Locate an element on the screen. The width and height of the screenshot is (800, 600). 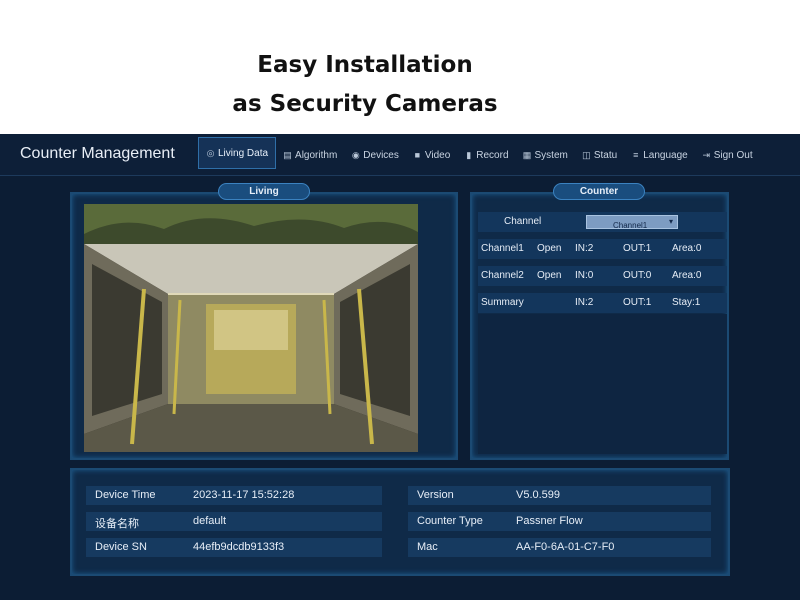
counter-row: Channel2 Open IN:0 OUT:0 Area:0 is located at coordinates (602, 276).